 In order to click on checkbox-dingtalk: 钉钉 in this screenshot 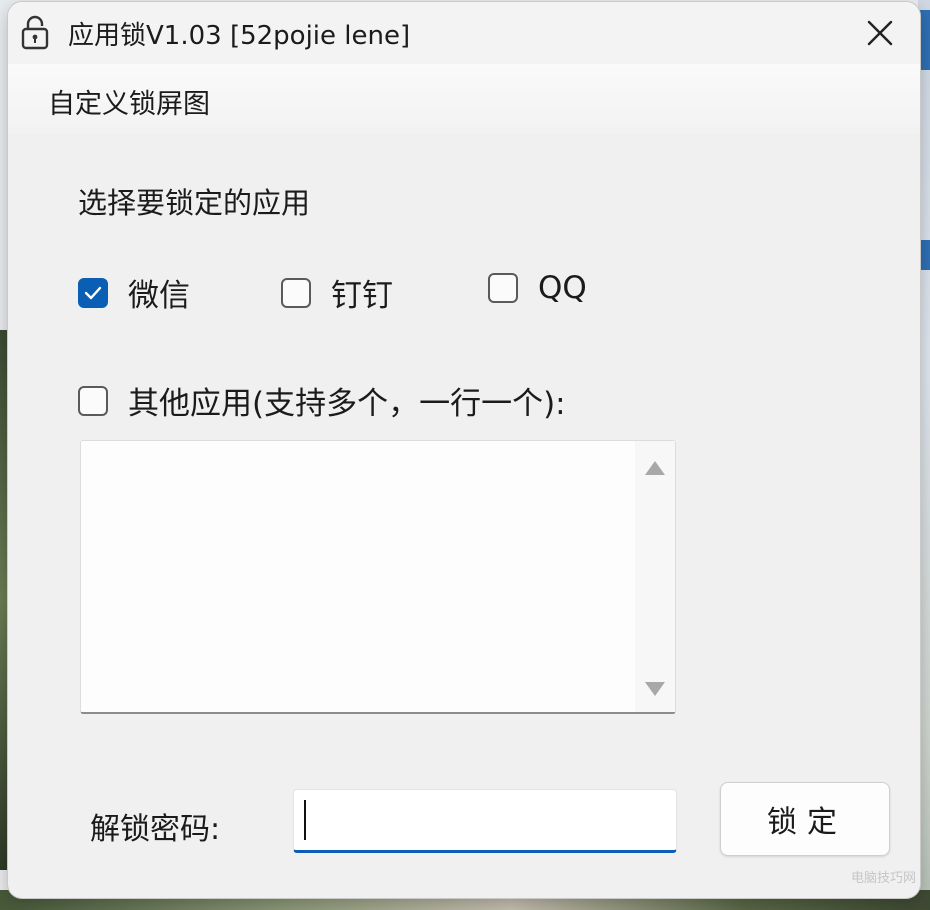, I will do `click(337, 292)`.